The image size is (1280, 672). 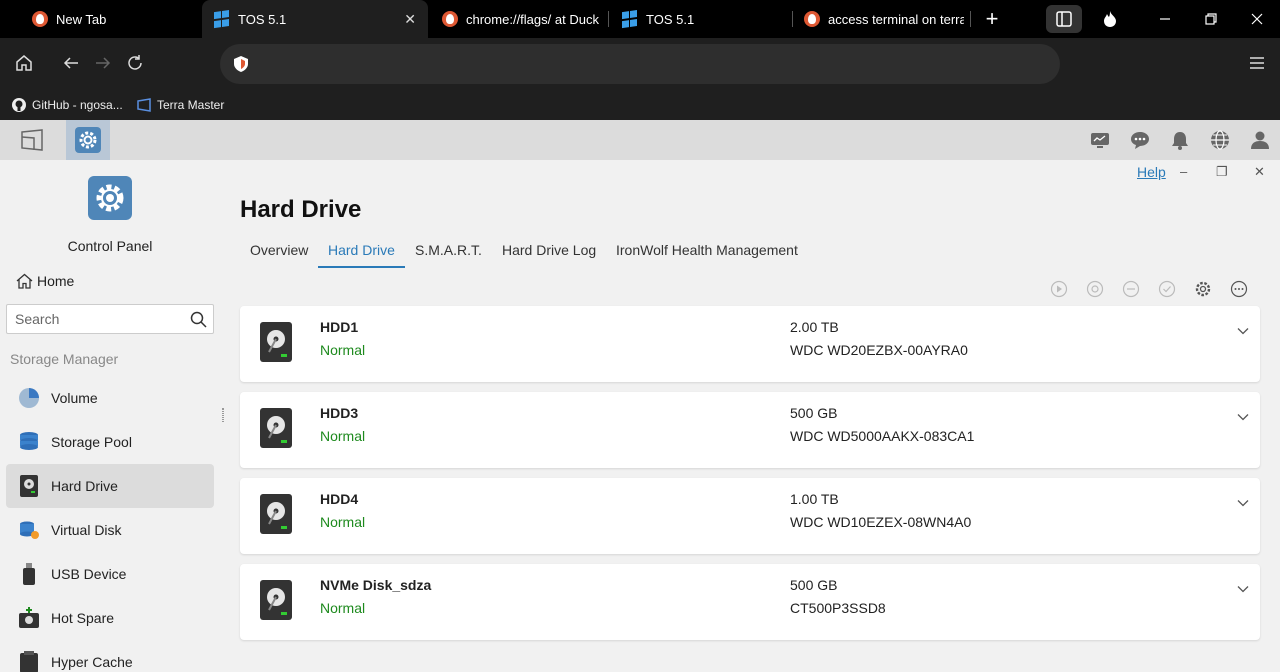 What do you see at coordinates (1259, 172) in the screenshot?
I see `window-close-button: ✕` at bounding box center [1259, 172].